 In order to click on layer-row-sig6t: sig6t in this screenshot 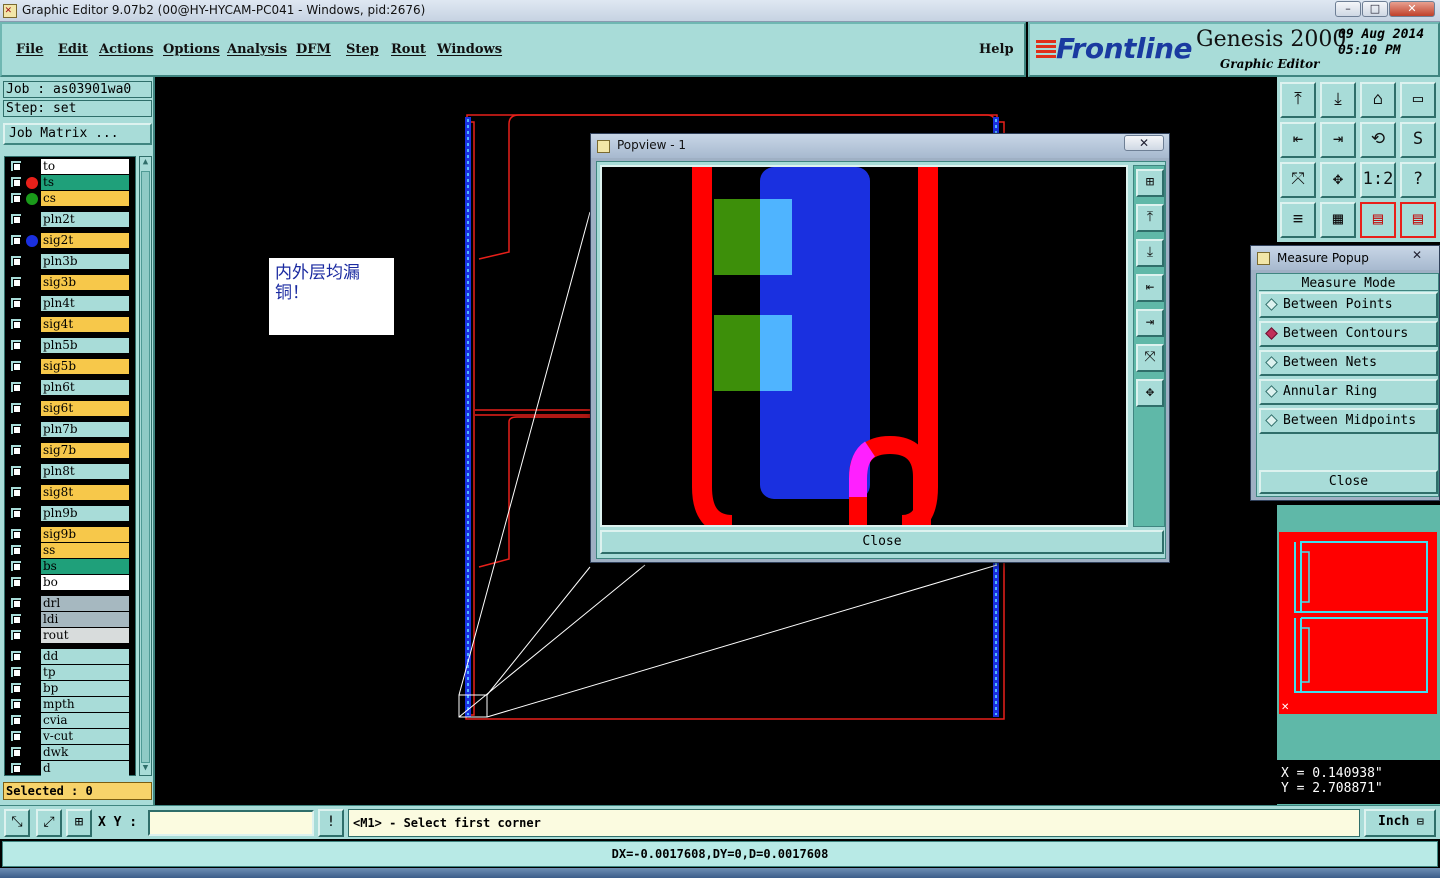, I will do `click(68, 408)`.